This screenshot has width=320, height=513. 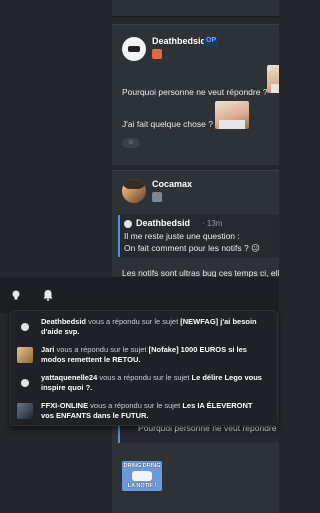 What do you see at coordinates (167, 124) in the screenshot?
I see `post-text-line: J'ai fait quelque chose ?` at bounding box center [167, 124].